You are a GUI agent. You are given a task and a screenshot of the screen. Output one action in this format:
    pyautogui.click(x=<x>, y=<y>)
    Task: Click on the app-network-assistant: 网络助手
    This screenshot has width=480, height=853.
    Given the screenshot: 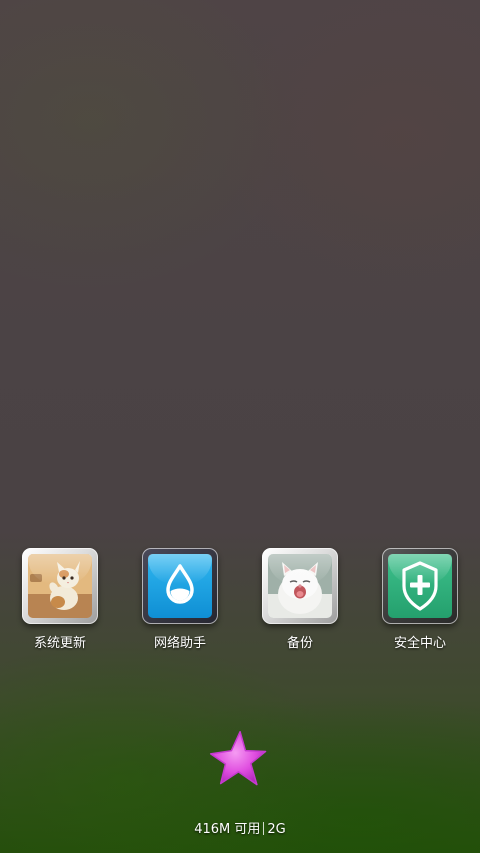 What is the action you would take?
    pyautogui.click(x=180, y=603)
    